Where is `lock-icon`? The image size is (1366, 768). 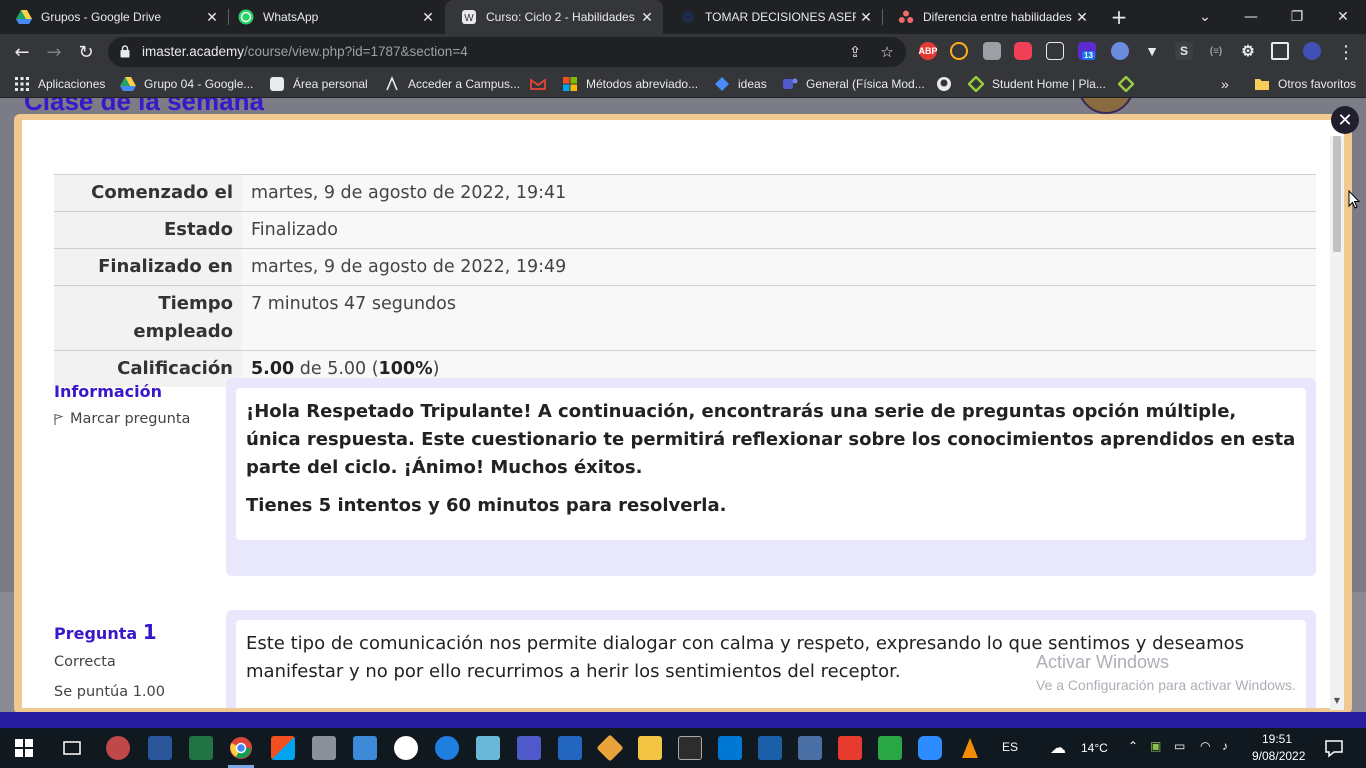 lock-icon is located at coordinates (125, 51).